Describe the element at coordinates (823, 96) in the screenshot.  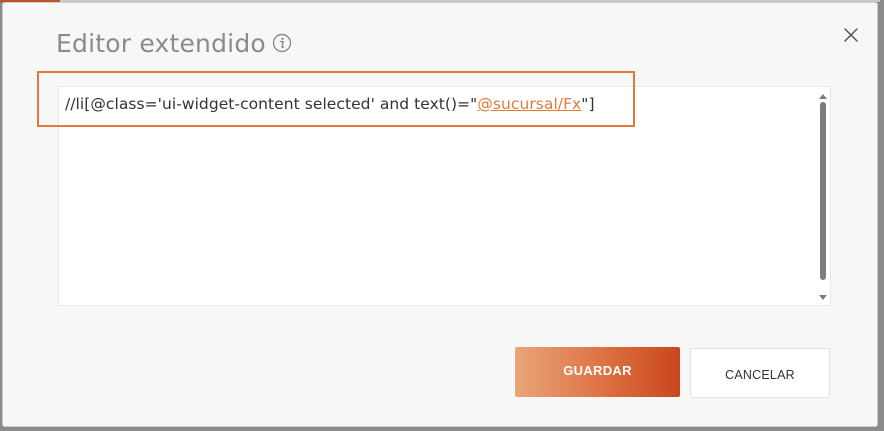
I see `scroll-up-arrow` at that location.